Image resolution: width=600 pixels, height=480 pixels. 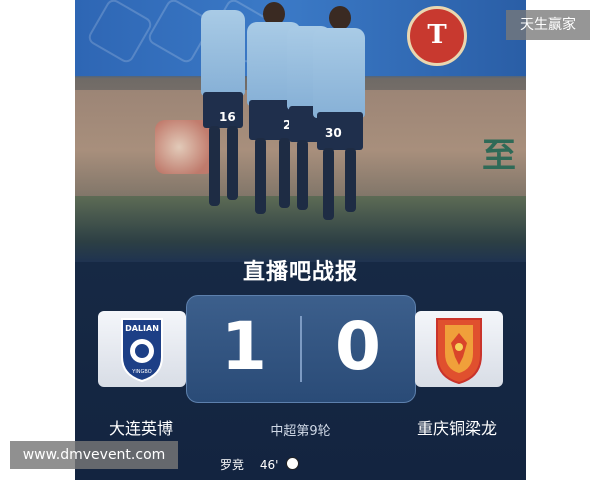 I want to click on away-team-name: 重庆铜梁龙, so click(x=457, y=428).